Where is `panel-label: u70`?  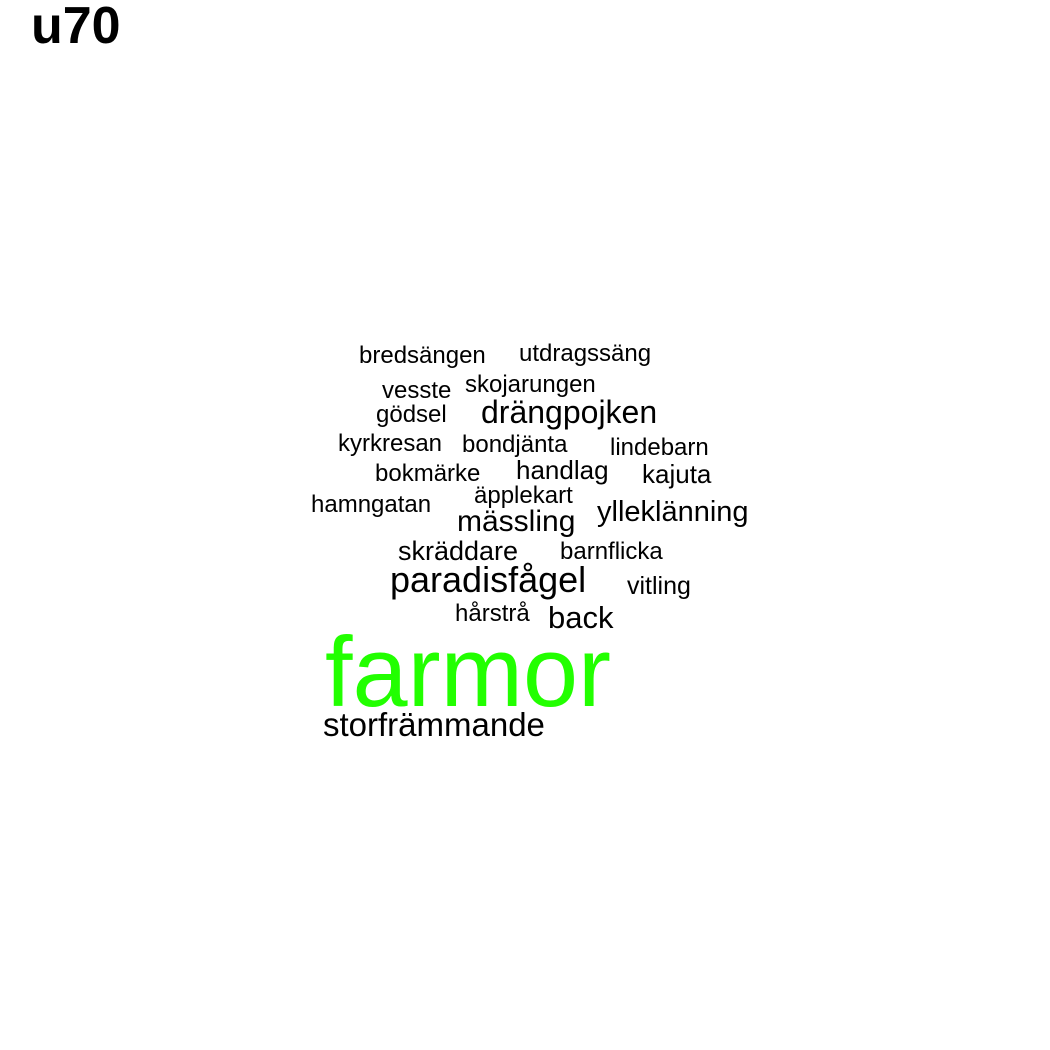 panel-label: u70 is located at coordinates (76, 27).